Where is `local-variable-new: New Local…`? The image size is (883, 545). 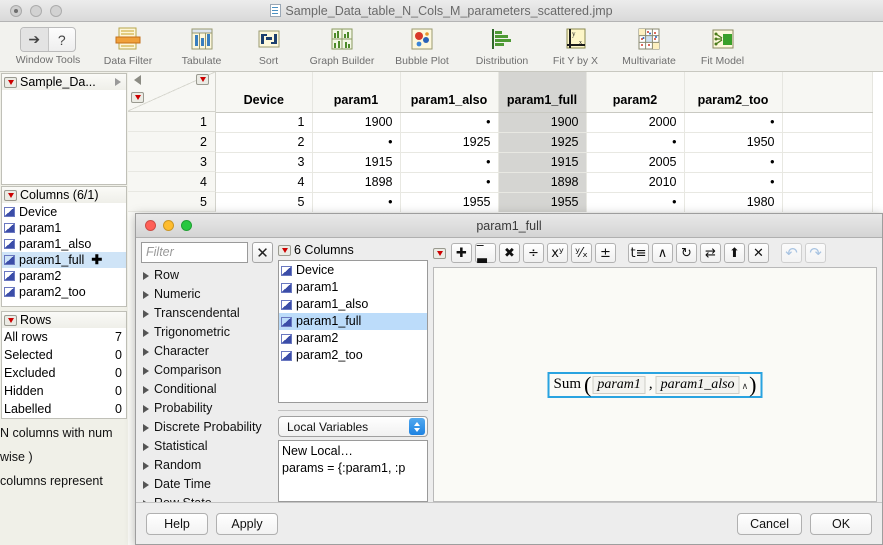
local-variable-new: New Local… is located at coordinates (353, 451).